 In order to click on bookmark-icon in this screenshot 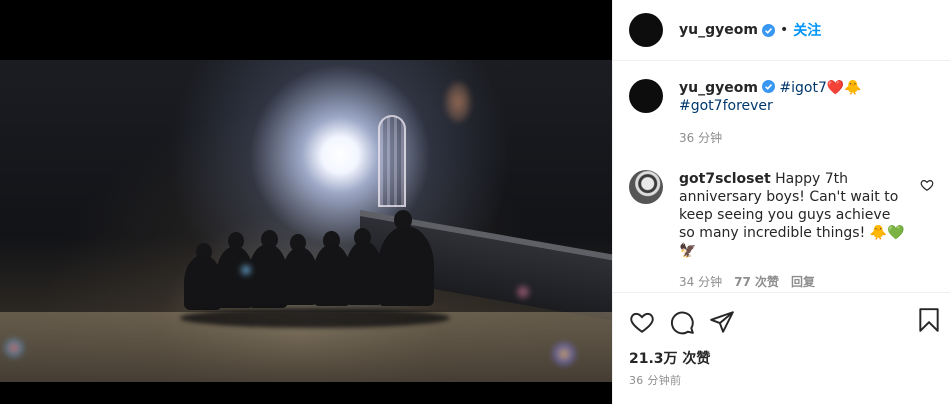, I will do `click(929, 320)`.